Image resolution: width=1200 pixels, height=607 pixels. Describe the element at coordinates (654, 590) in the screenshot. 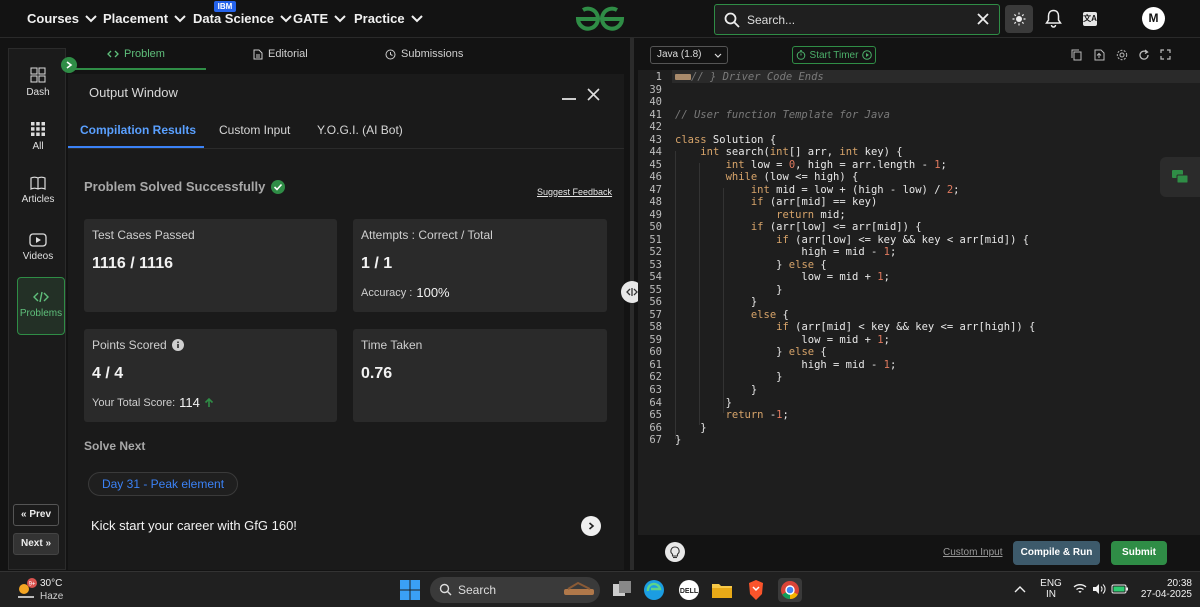

I see `edge-icon` at that location.